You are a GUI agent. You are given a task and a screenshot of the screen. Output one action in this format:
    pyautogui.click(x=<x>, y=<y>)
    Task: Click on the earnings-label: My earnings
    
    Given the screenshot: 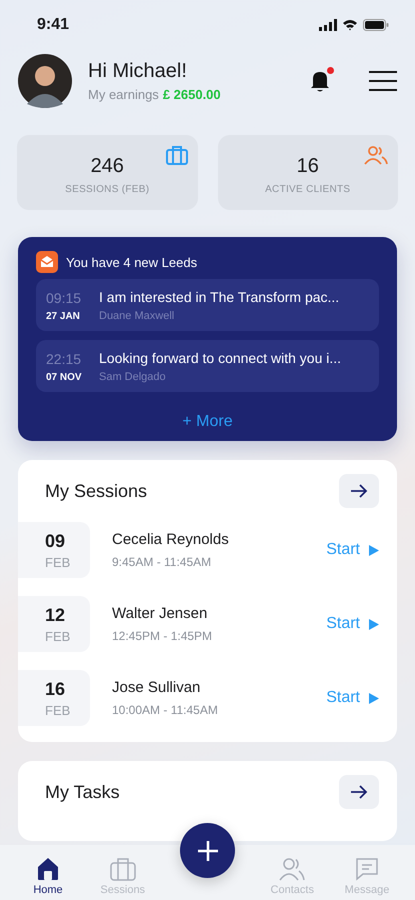 What is the action you would take?
    pyautogui.click(x=123, y=94)
    